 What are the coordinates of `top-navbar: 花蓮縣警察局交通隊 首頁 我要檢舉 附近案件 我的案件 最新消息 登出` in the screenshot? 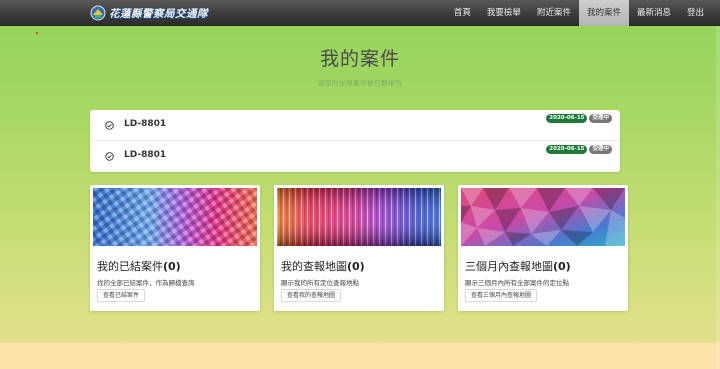 It's located at (360, 13).